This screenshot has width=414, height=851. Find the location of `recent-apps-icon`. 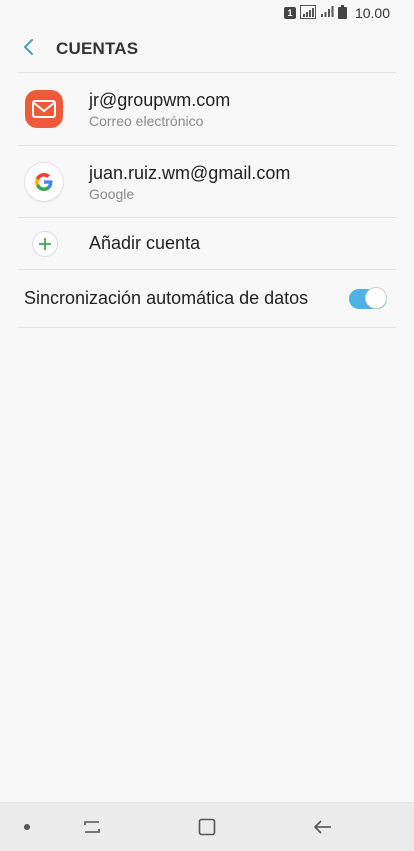

recent-apps-icon is located at coordinates (92, 827).